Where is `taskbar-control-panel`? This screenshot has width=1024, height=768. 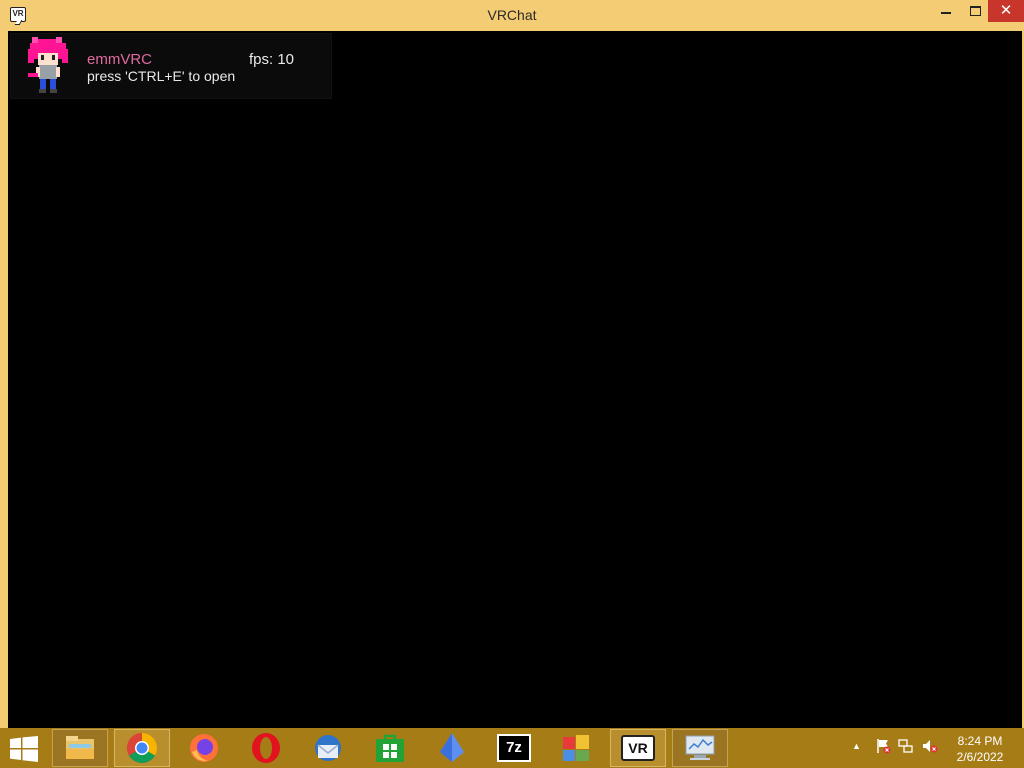
taskbar-control-panel is located at coordinates (576, 748).